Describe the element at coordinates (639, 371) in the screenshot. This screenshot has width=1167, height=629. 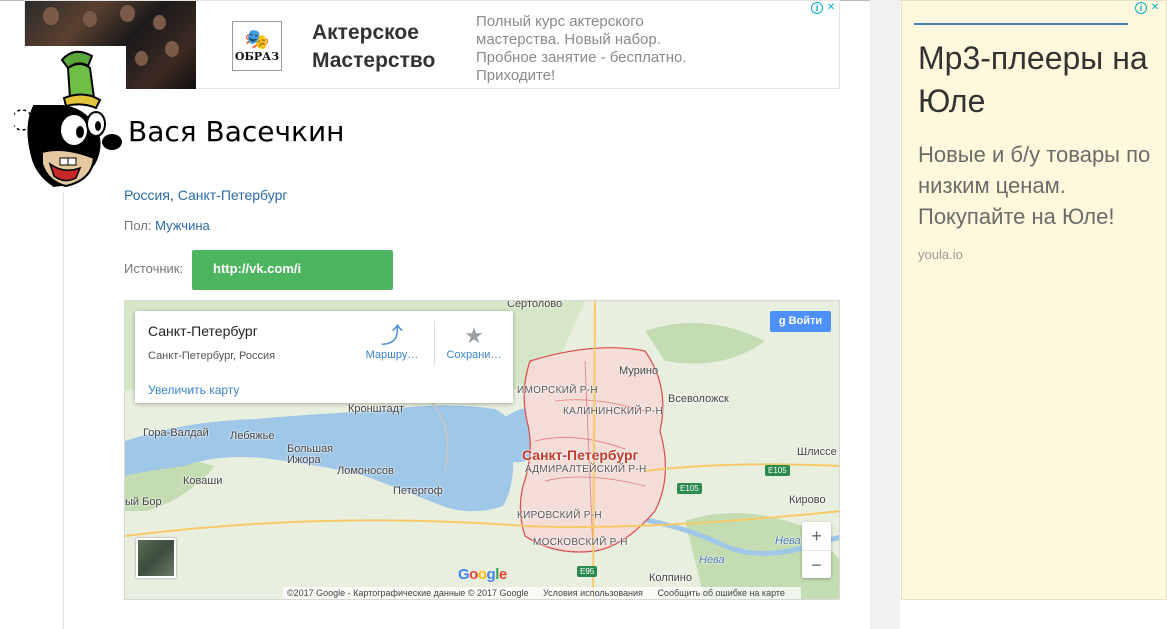
I see `map-label-murino: Мурино` at that location.